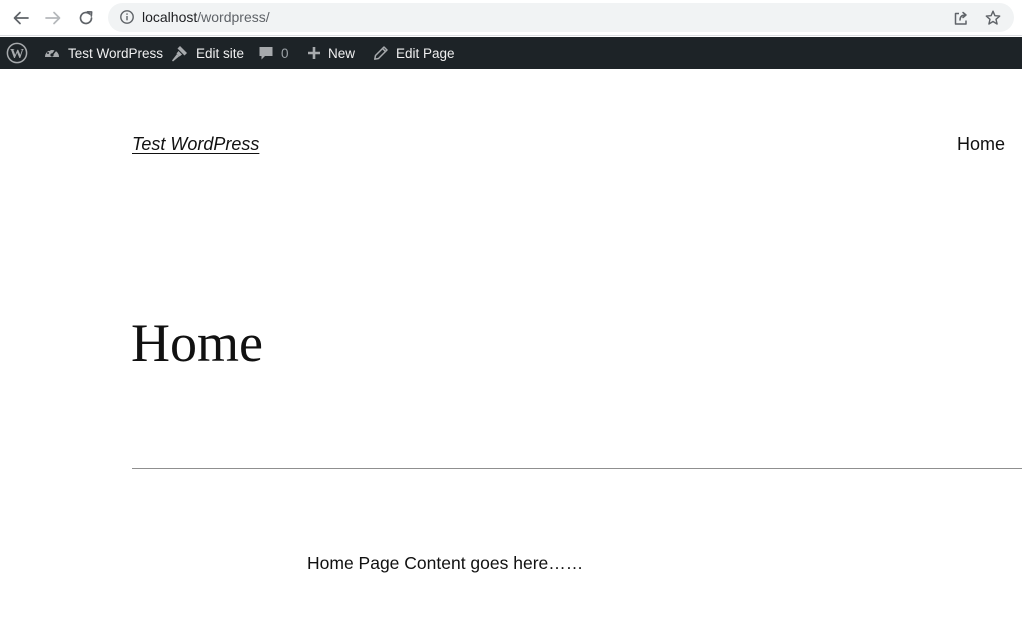 The width and height of the screenshot is (1022, 644). Describe the element at coordinates (577, 468) in the screenshot. I see `separator` at that location.